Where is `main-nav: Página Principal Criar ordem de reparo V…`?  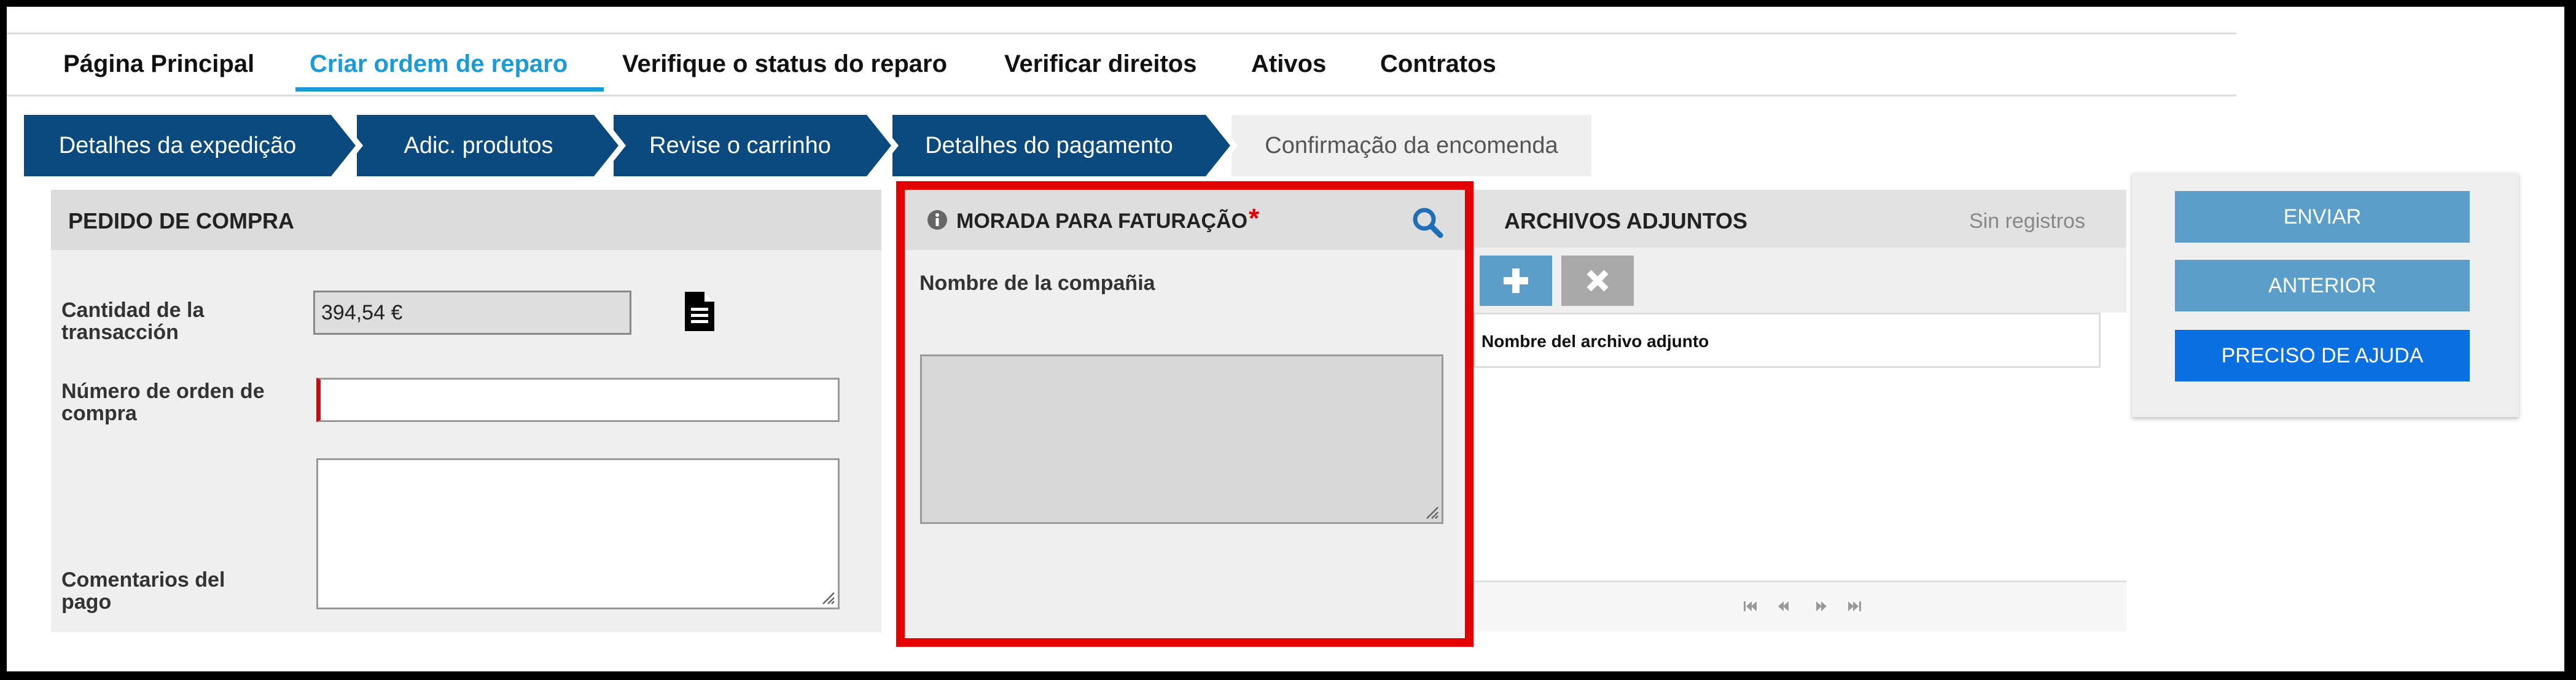
main-nav: Página Principal Criar ordem de reparo V… is located at coordinates (1121, 64).